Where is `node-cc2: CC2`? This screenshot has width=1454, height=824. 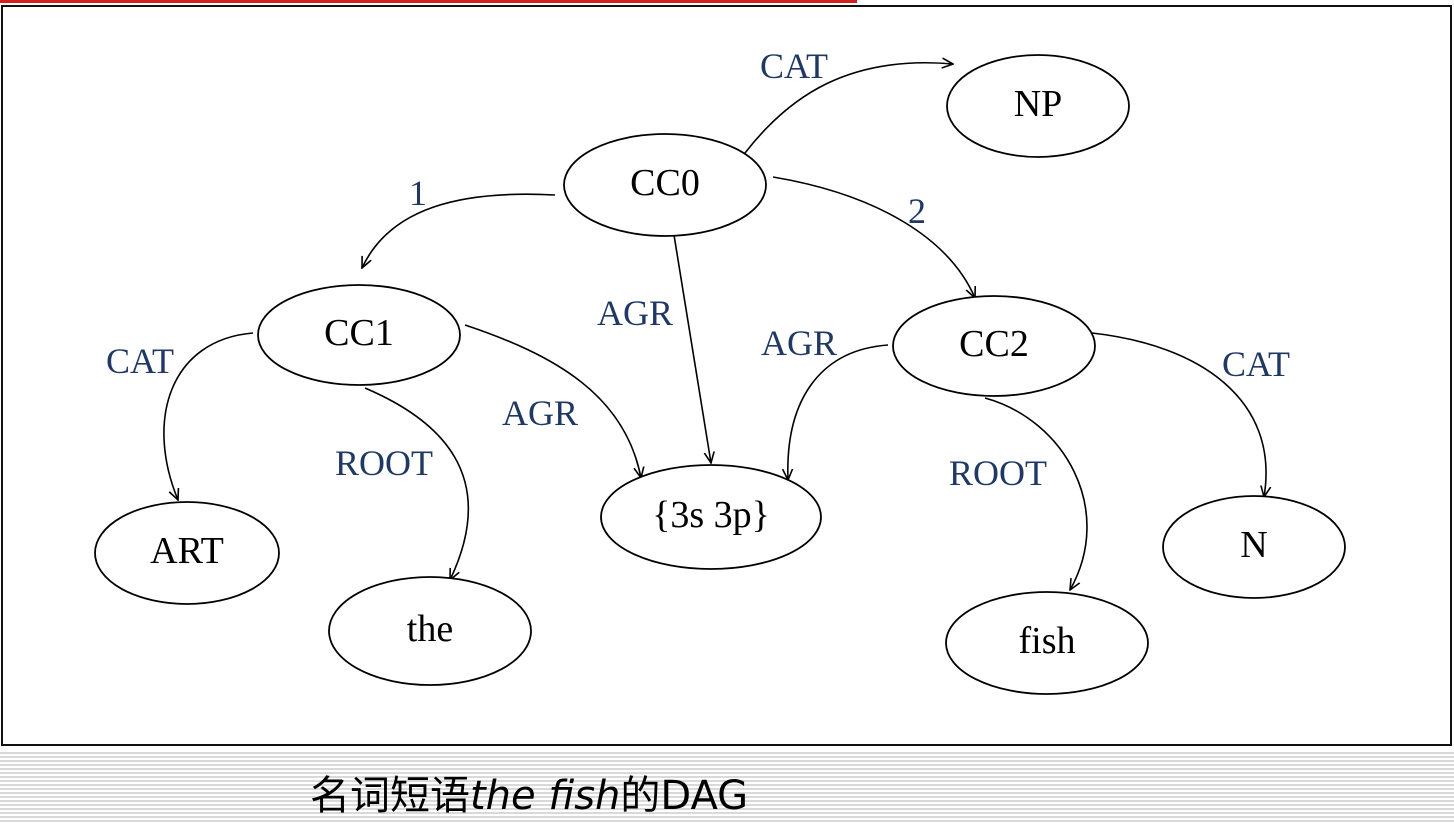 node-cc2: CC2 is located at coordinates (994, 346).